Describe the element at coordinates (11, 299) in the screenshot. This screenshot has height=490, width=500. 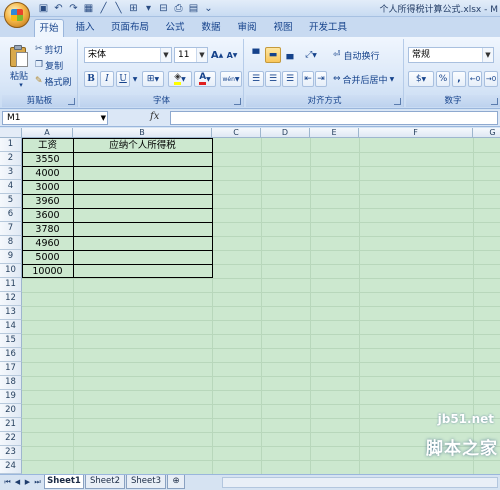
I see `row-header-12: 12` at that location.